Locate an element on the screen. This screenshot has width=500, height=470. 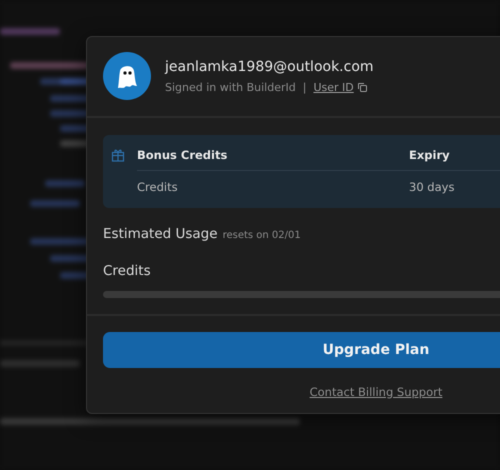
user-id-link: User ID is located at coordinates (333, 87).